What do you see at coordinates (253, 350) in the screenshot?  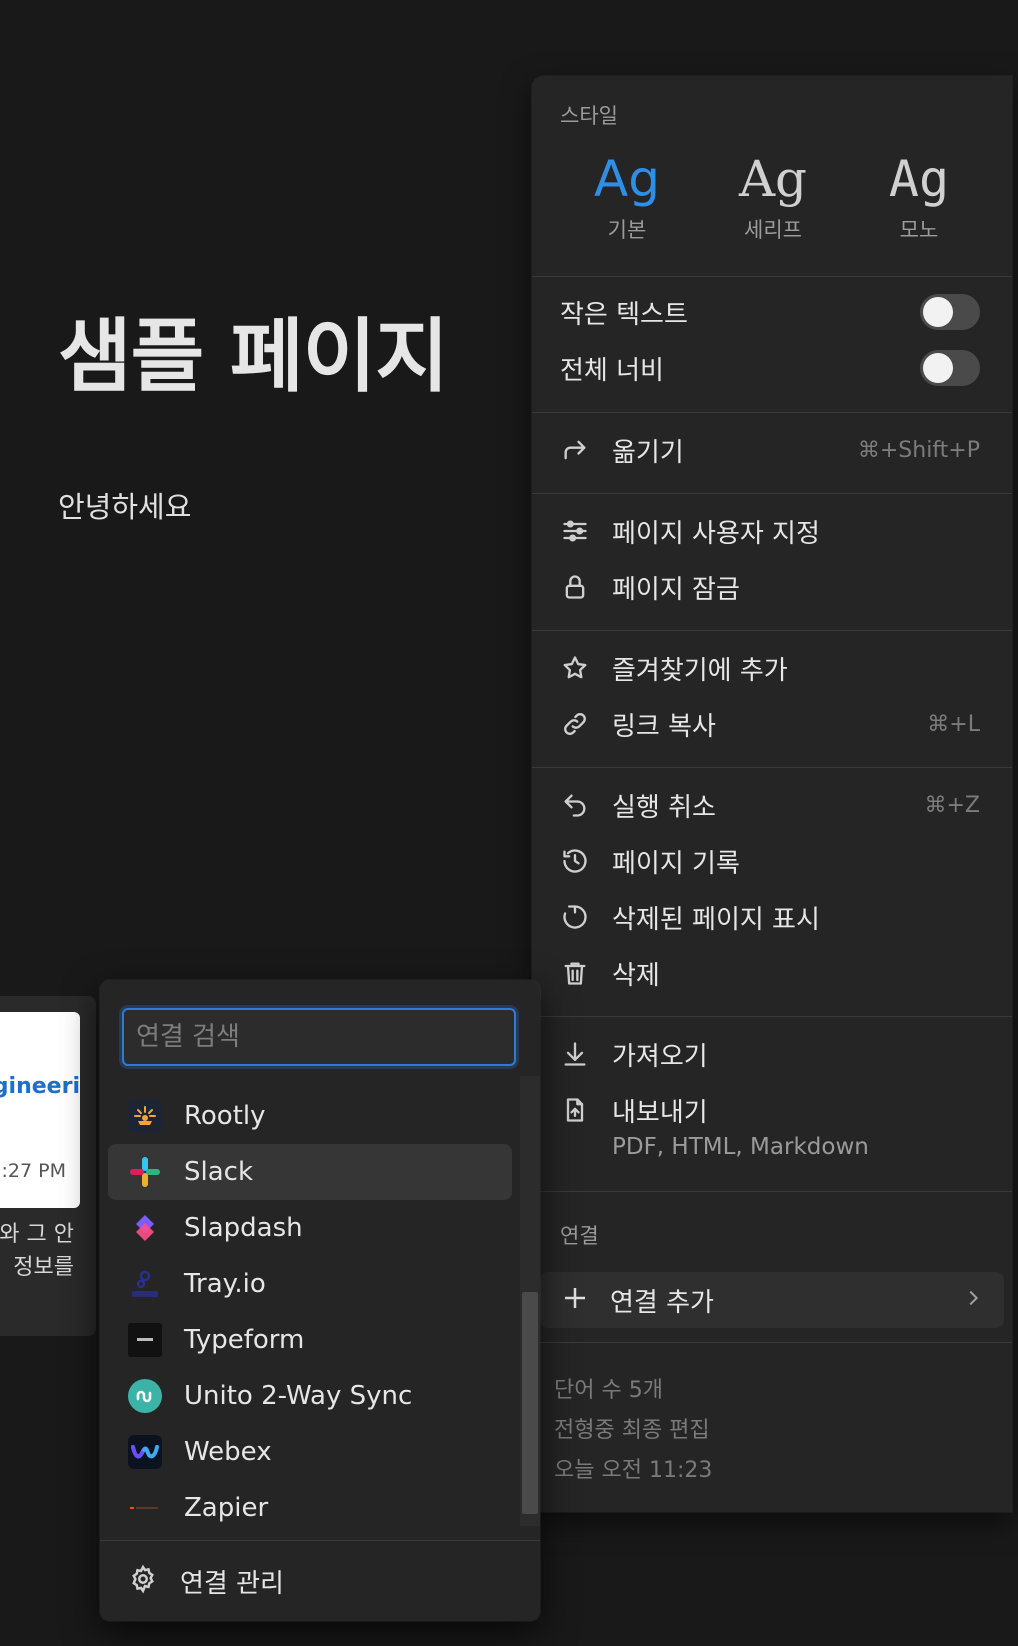 I see `page-title: 샘플 페이지` at bounding box center [253, 350].